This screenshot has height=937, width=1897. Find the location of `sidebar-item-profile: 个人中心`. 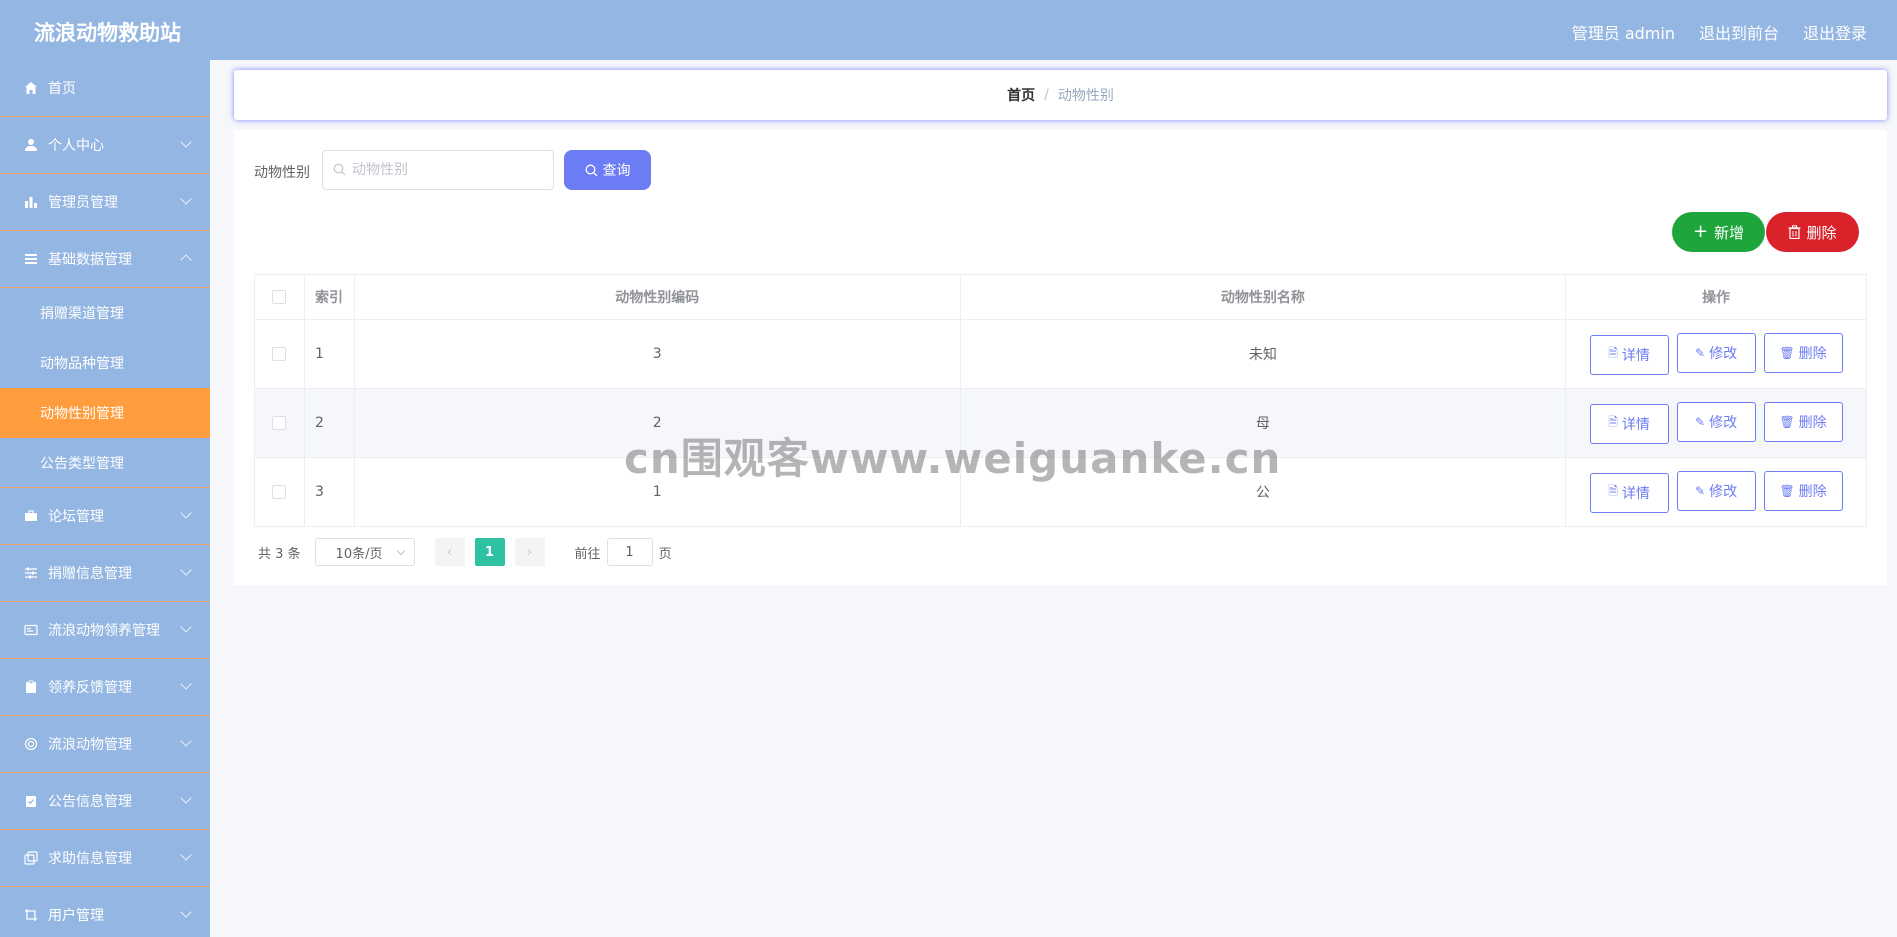

sidebar-item-profile: 个人中心 is located at coordinates (105, 145).